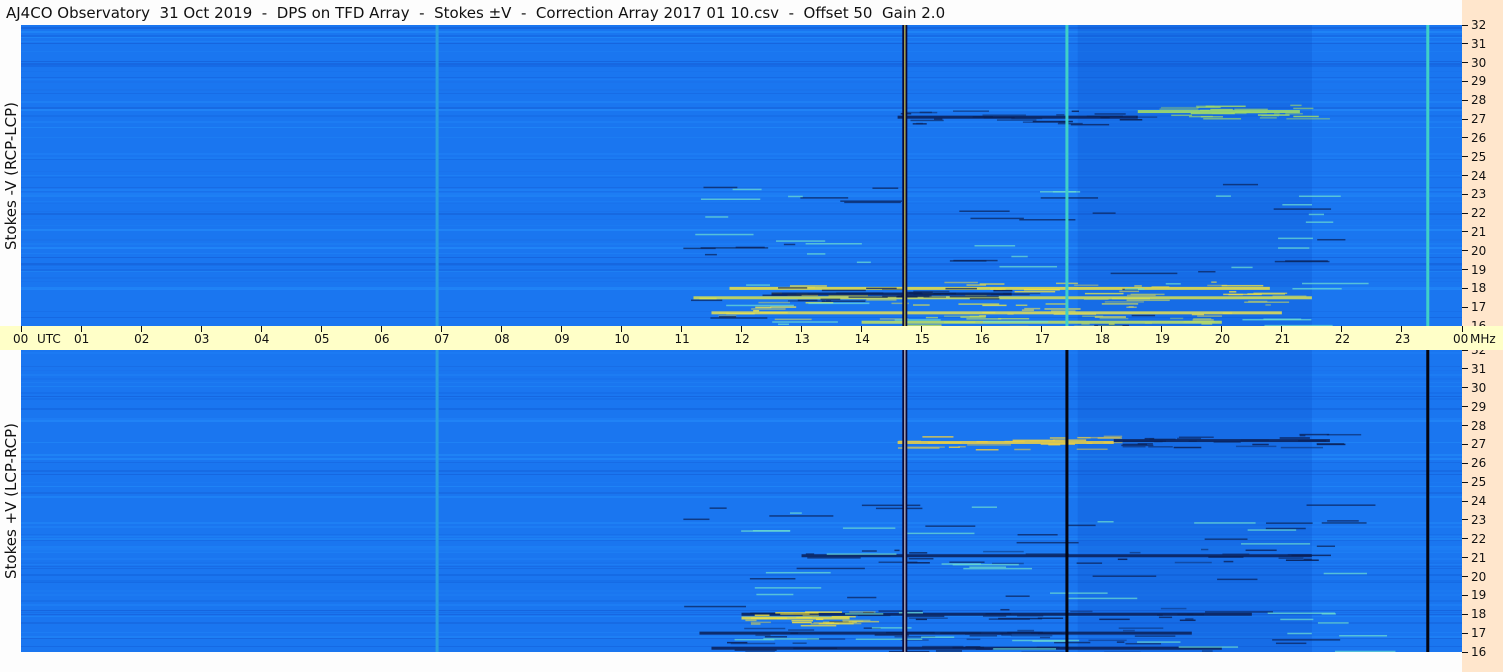 The image size is (1503, 672). What do you see at coordinates (21, 339) in the screenshot?
I see `time-tick-label: 00` at bounding box center [21, 339].